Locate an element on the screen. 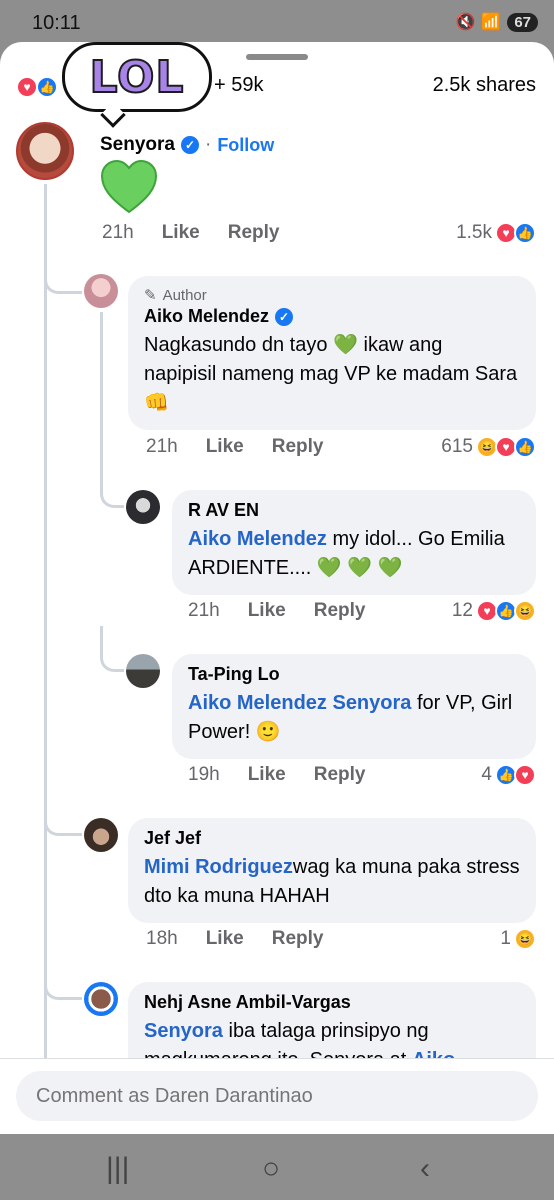  composer-area is located at coordinates (277, 1096).